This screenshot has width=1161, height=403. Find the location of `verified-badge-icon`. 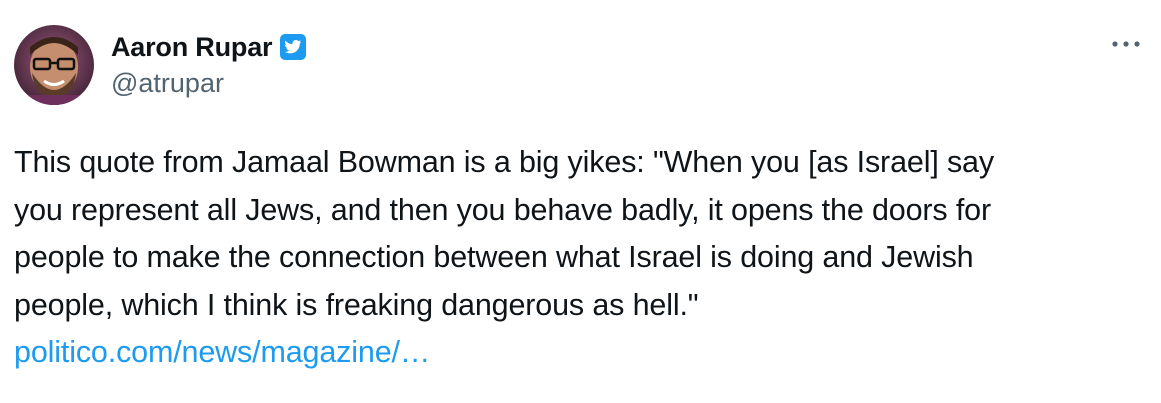

verified-badge-icon is located at coordinates (293, 47).